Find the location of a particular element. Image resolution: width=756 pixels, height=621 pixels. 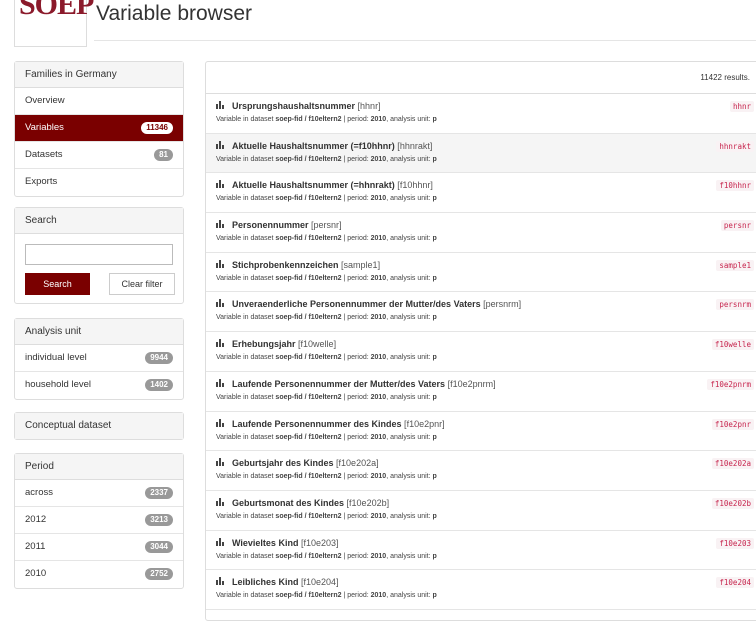

search-panel: Search Search Clear filter is located at coordinates (99, 255).